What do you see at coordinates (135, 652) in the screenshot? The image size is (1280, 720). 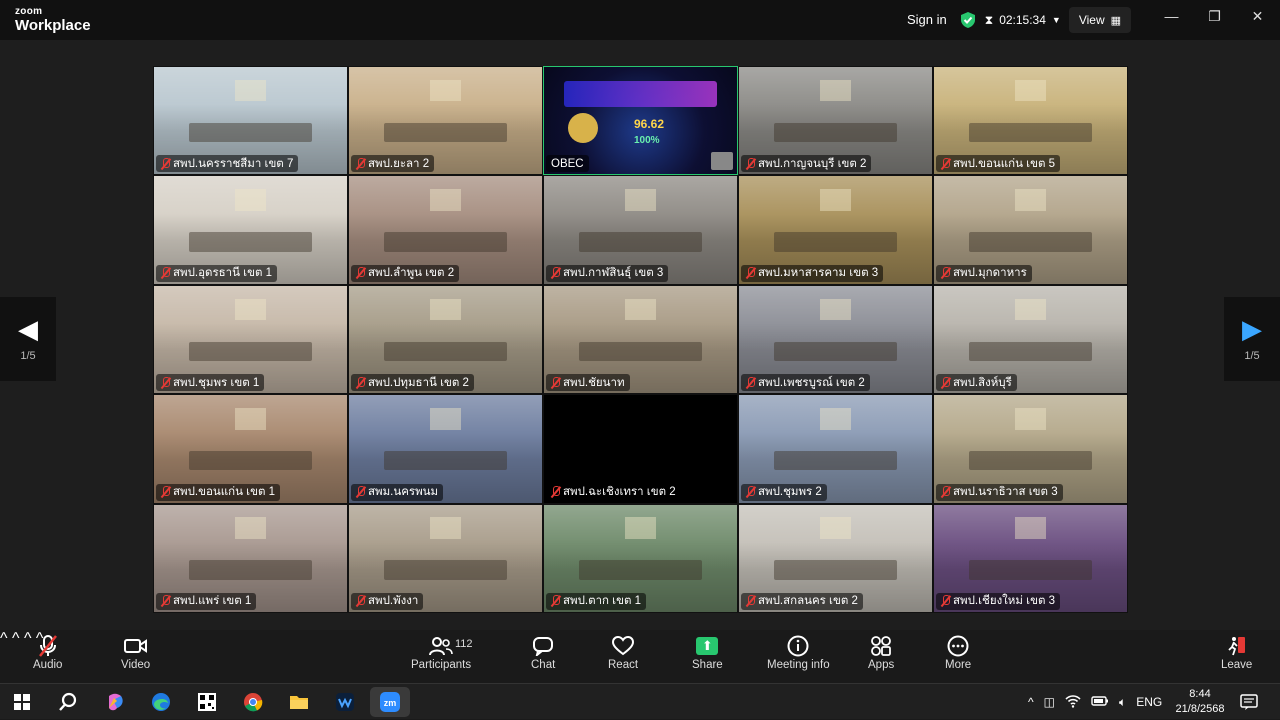 I see `video-button: Video` at bounding box center [135, 652].